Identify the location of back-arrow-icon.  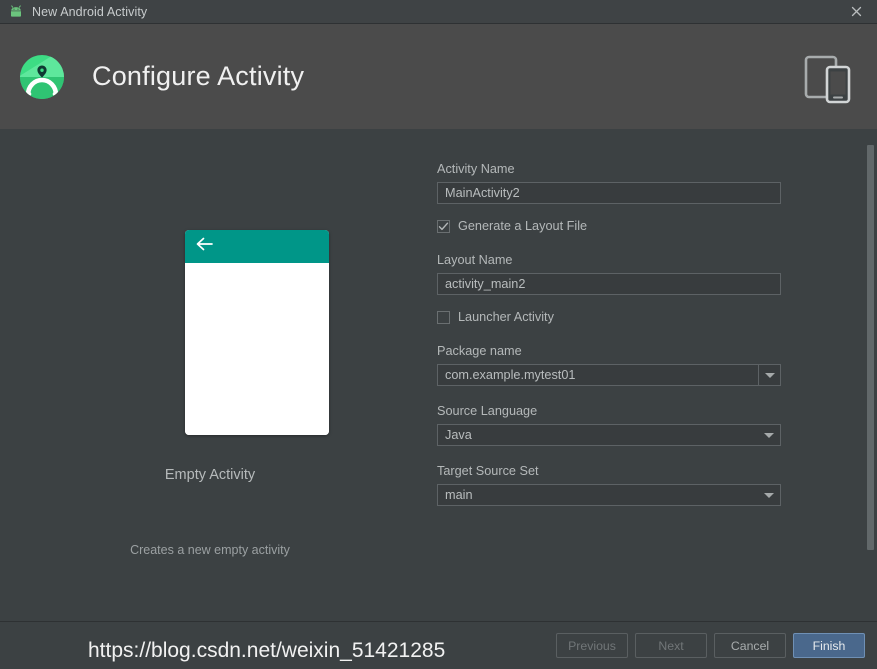
(204, 246).